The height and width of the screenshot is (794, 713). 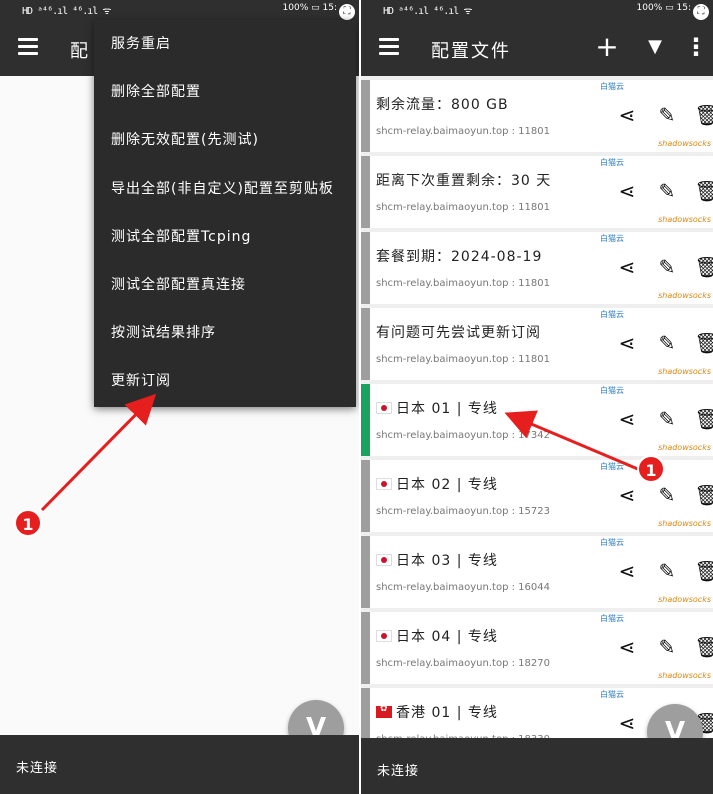 I want to click on profile-name: 日本 02 | 专线, so click(x=437, y=484).